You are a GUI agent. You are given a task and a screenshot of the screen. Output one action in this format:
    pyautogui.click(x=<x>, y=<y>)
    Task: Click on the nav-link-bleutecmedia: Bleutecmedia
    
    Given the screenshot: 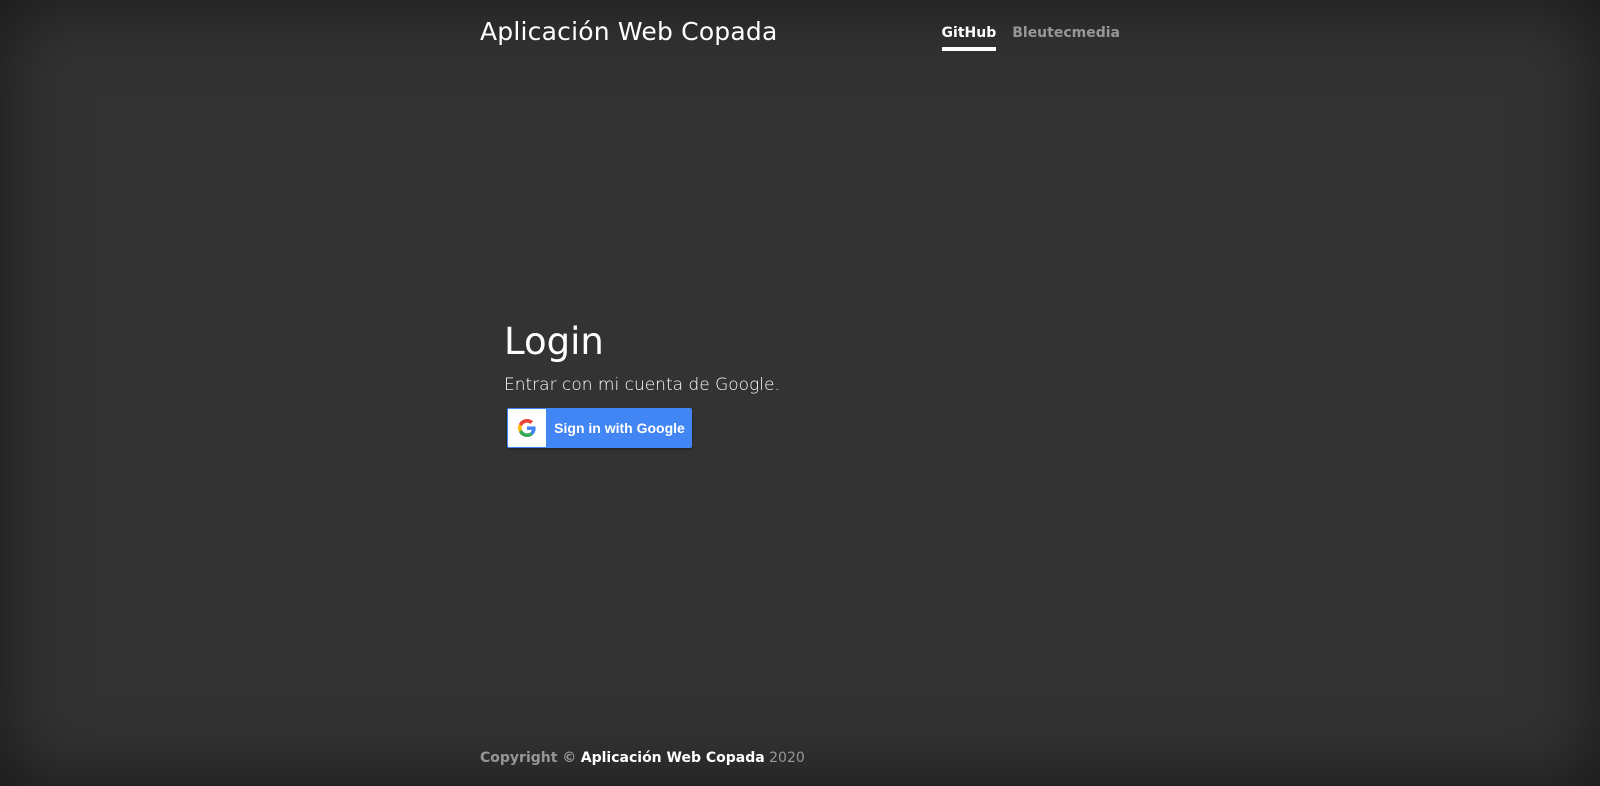 What is the action you would take?
    pyautogui.click(x=1066, y=38)
    